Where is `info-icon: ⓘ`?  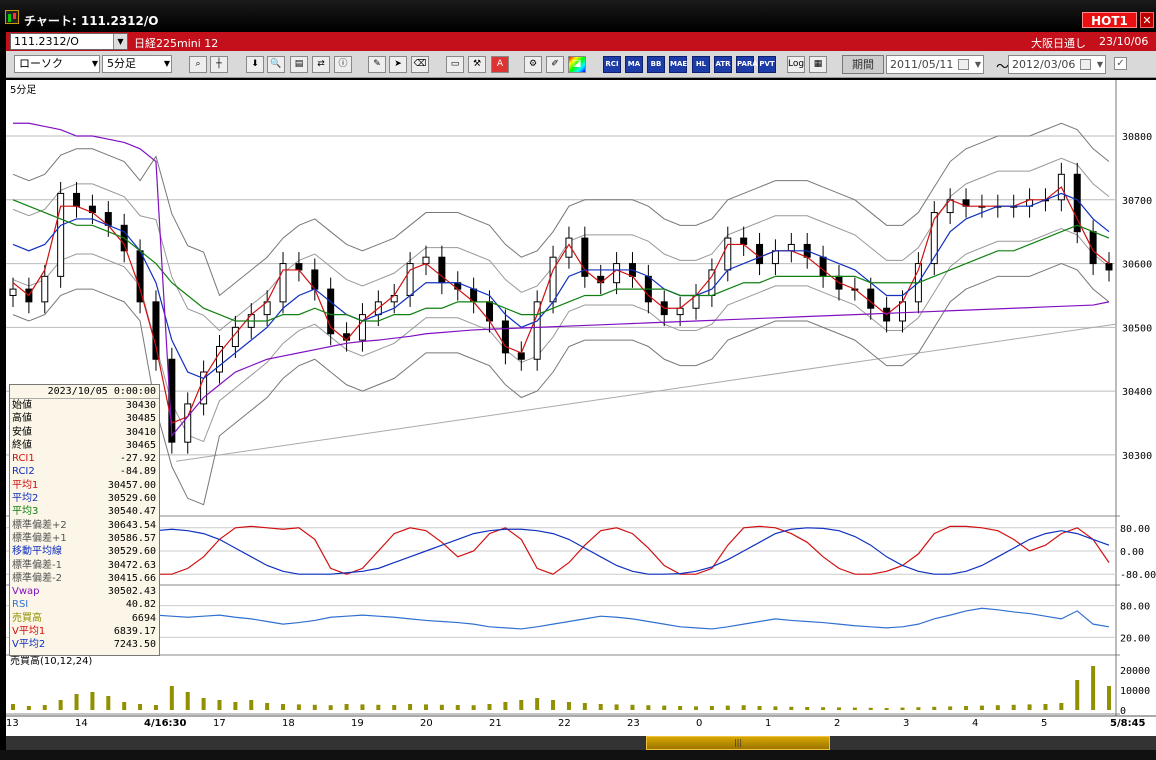
info-icon: ⓘ is located at coordinates (343, 64).